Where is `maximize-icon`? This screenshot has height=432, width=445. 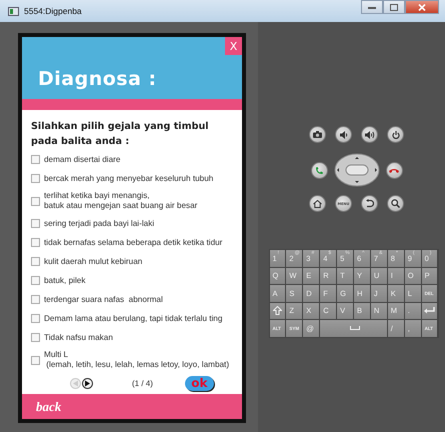
maximize-icon is located at coordinates (394, 7).